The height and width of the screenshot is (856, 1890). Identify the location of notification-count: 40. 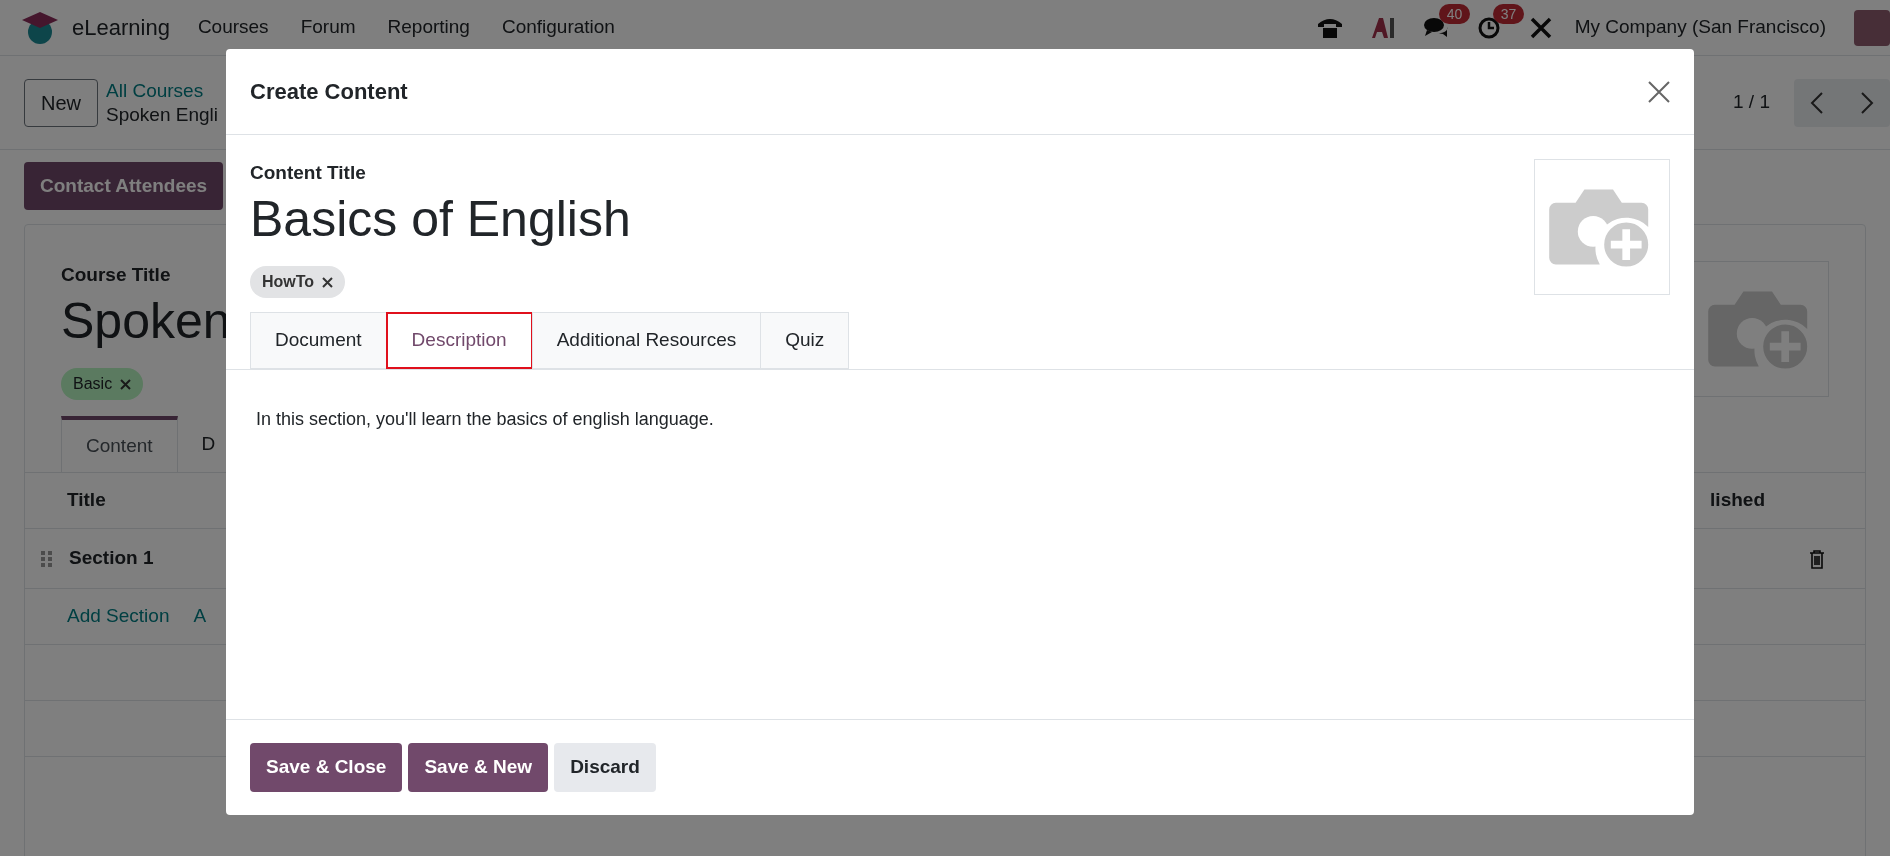
(1454, 13).